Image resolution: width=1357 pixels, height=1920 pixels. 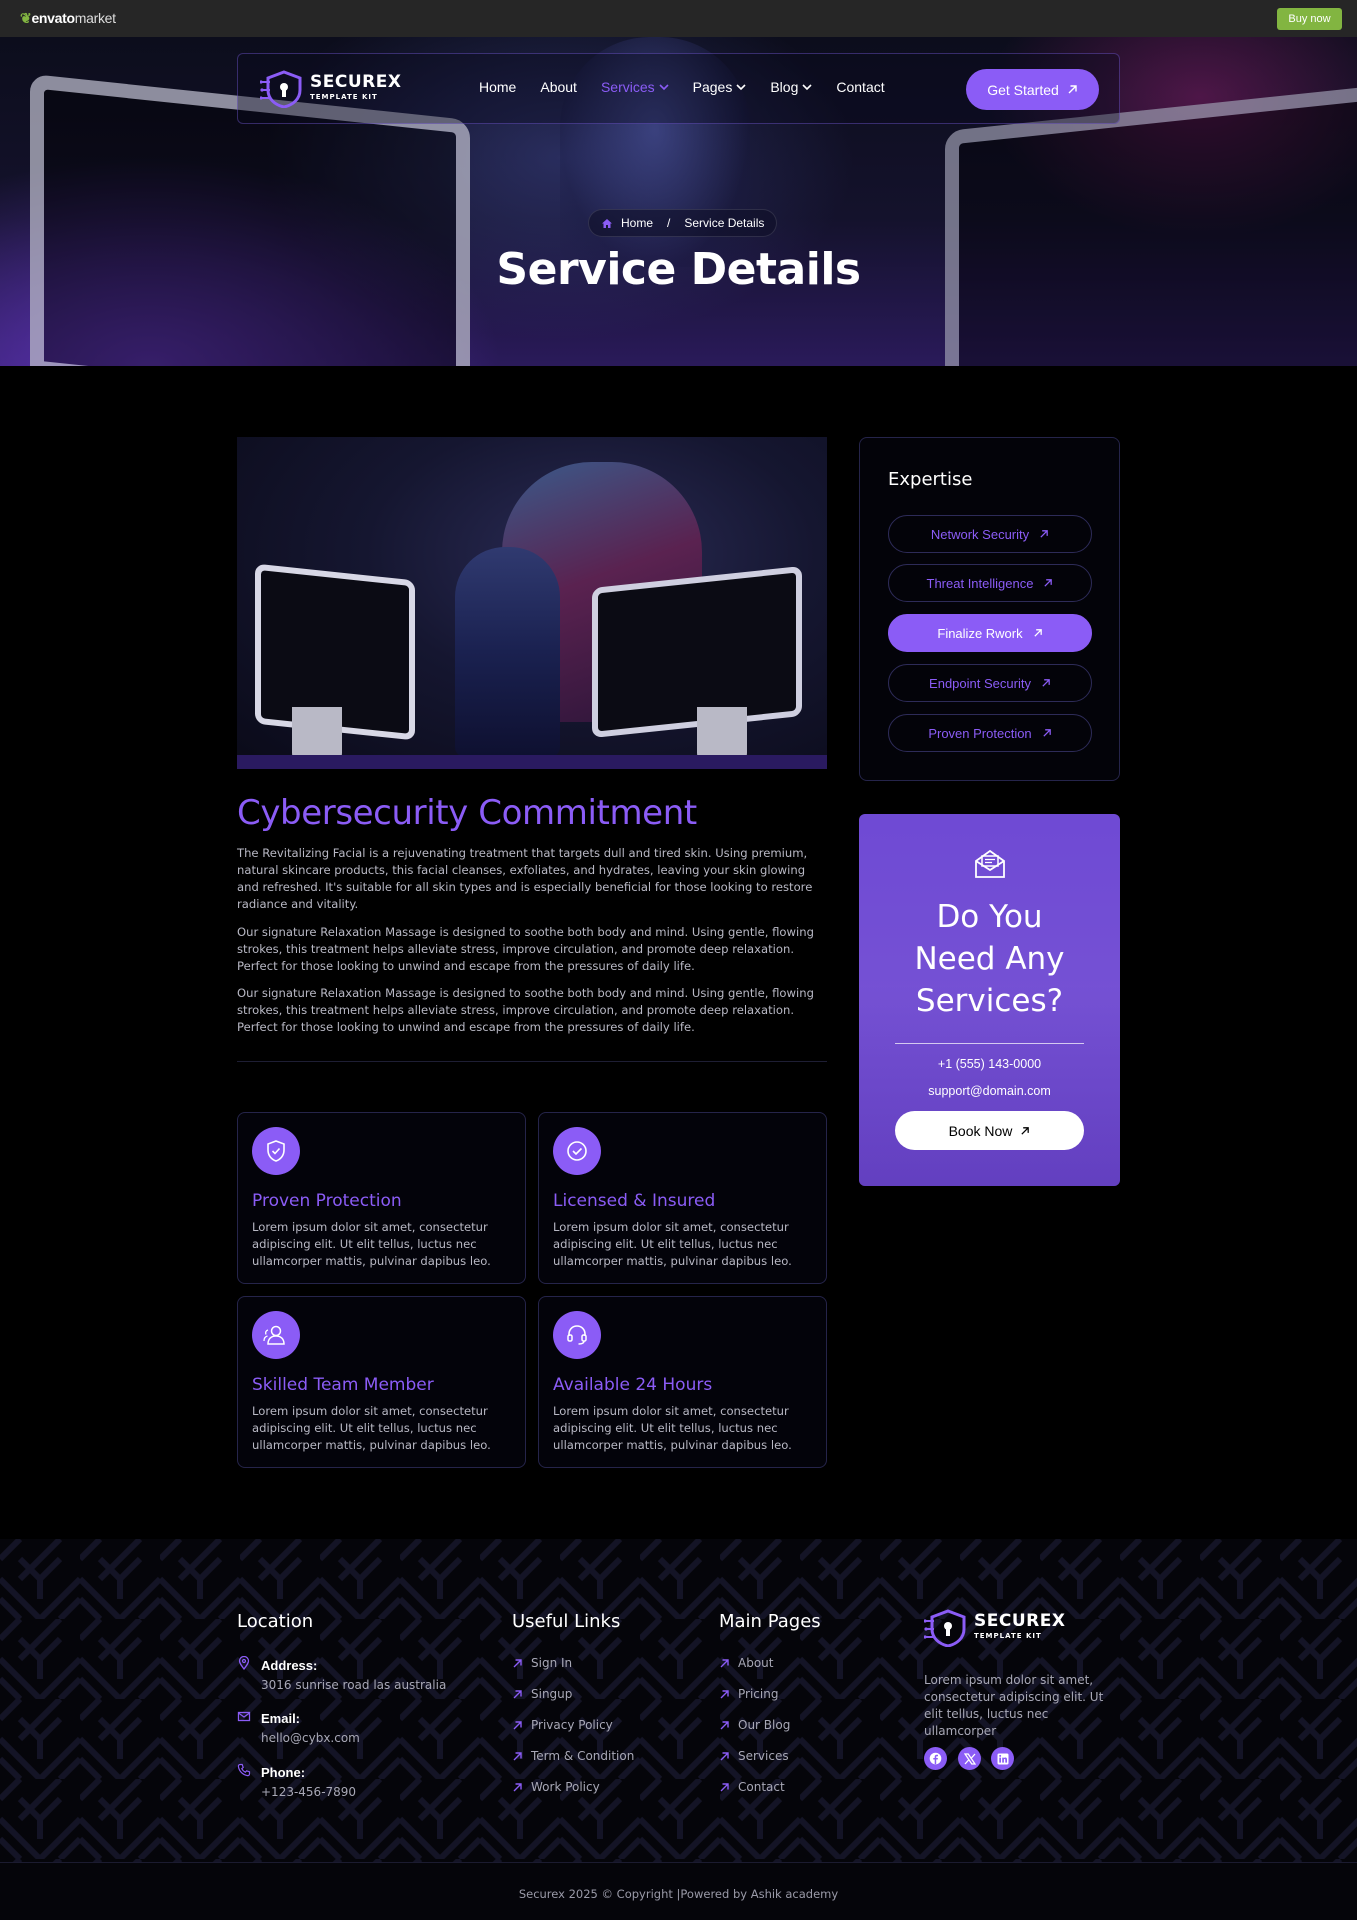 I want to click on useful-link-label: Singup, so click(x=552, y=1694).